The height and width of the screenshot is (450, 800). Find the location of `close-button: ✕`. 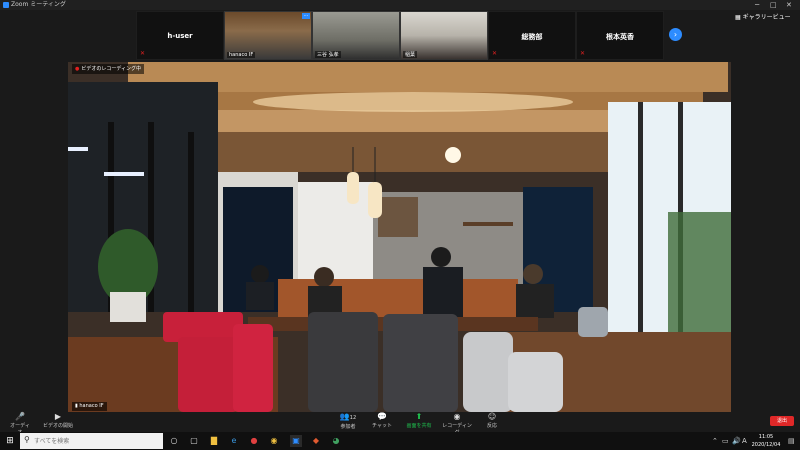

close-button: ✕ is located at coordinates (789, 5).